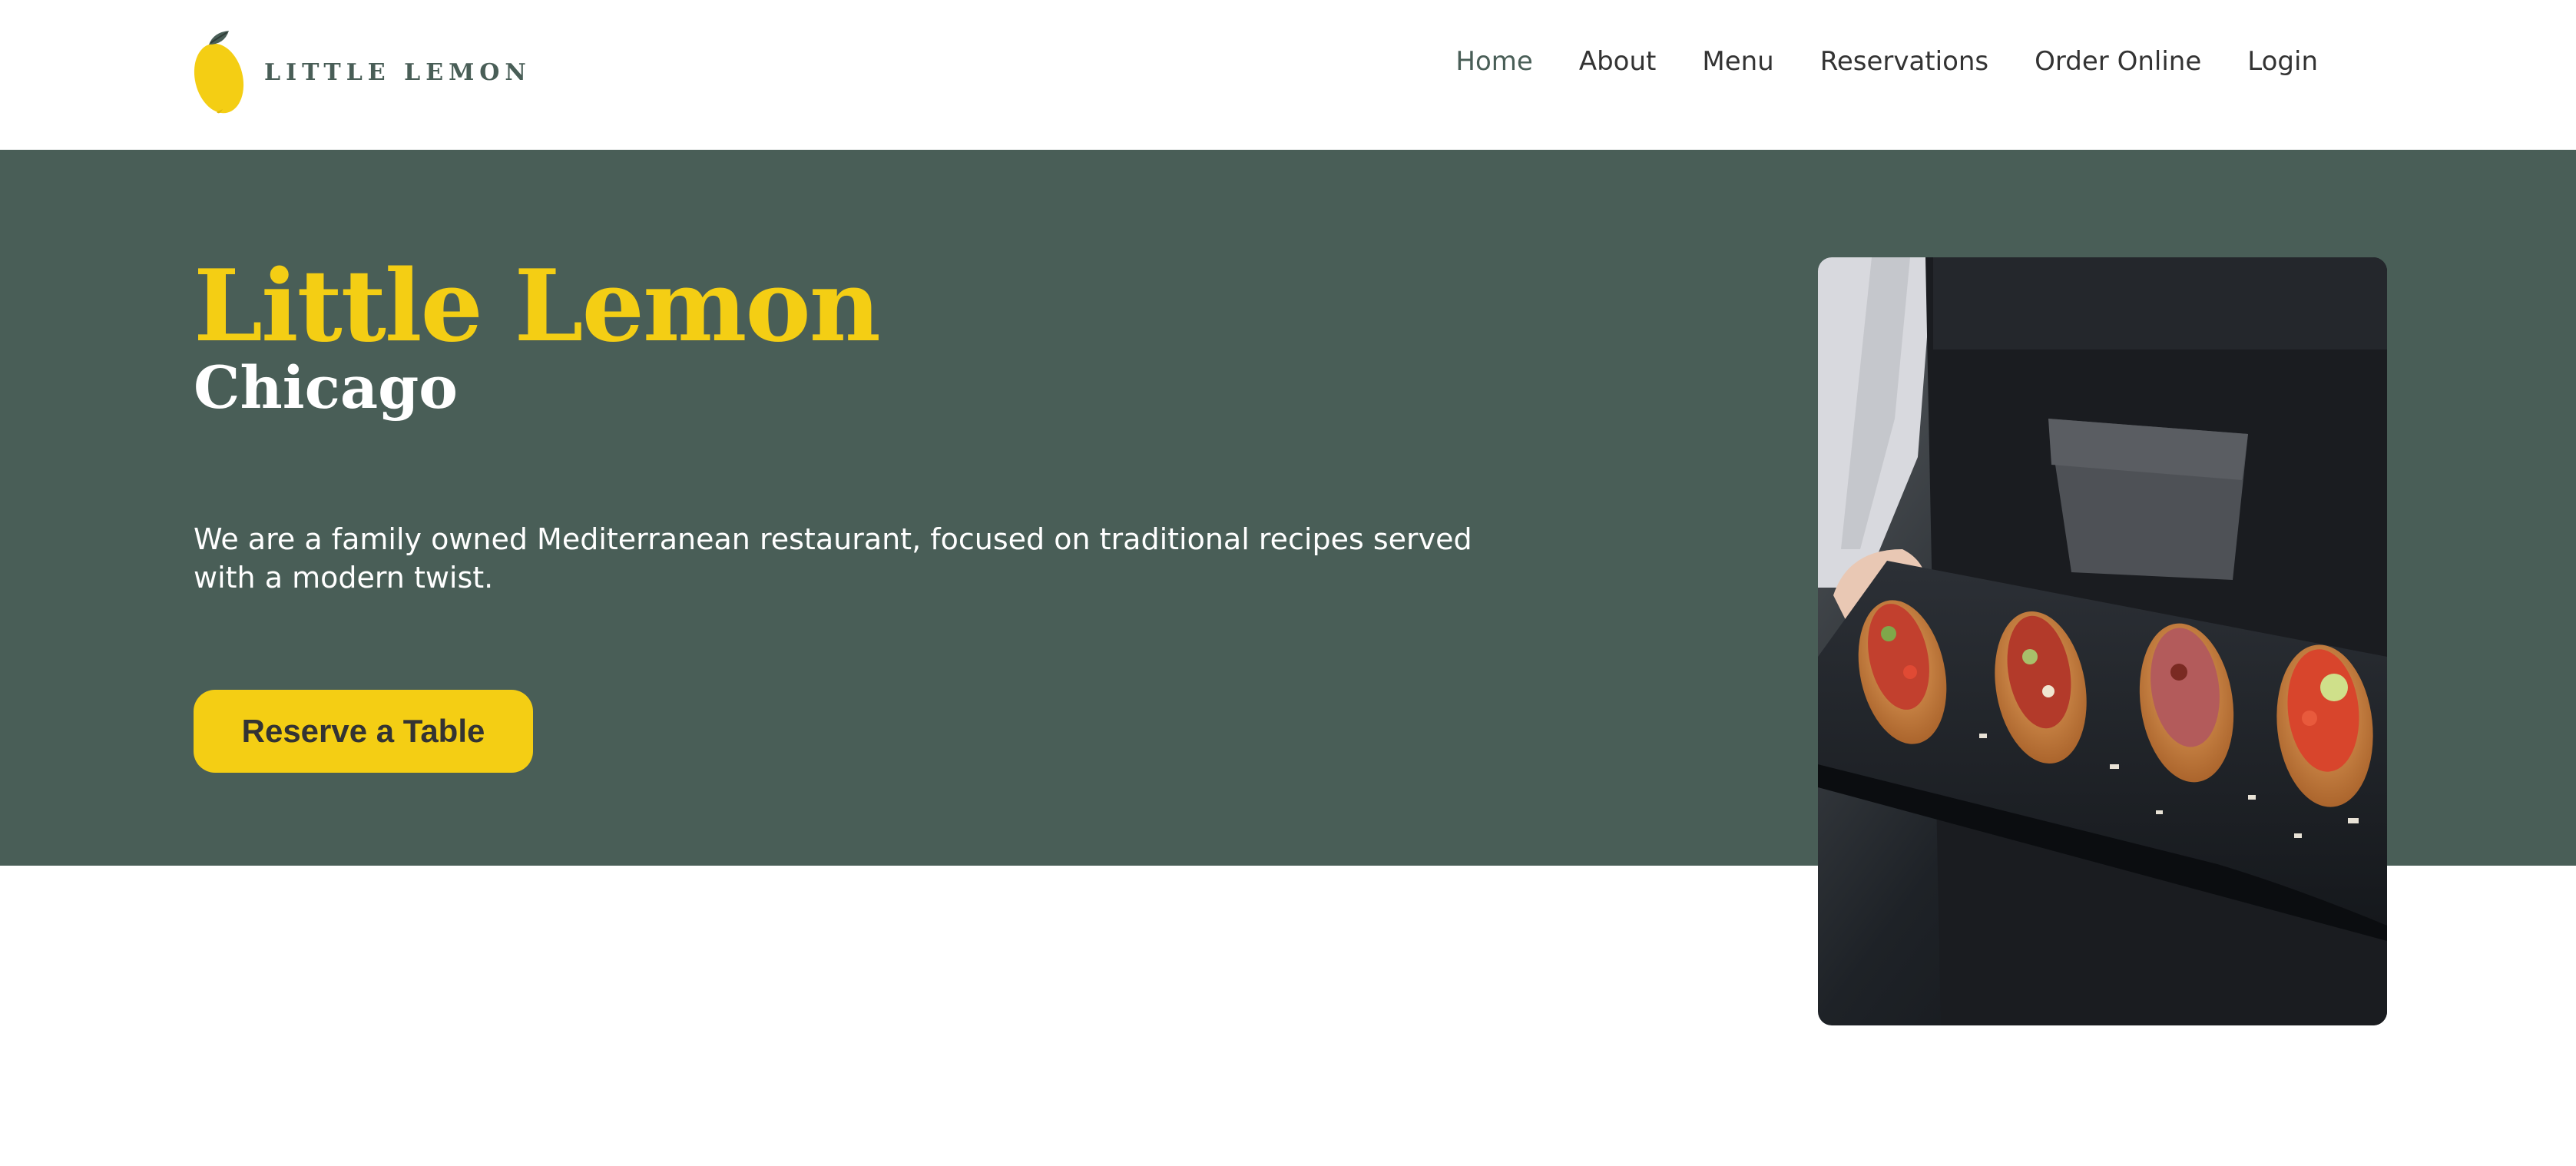 This screenshot has width=2576, height=1166. Describe the element at coordinates (1618, 61) in the screenshot. I see `nav-link-about: About` at that location.